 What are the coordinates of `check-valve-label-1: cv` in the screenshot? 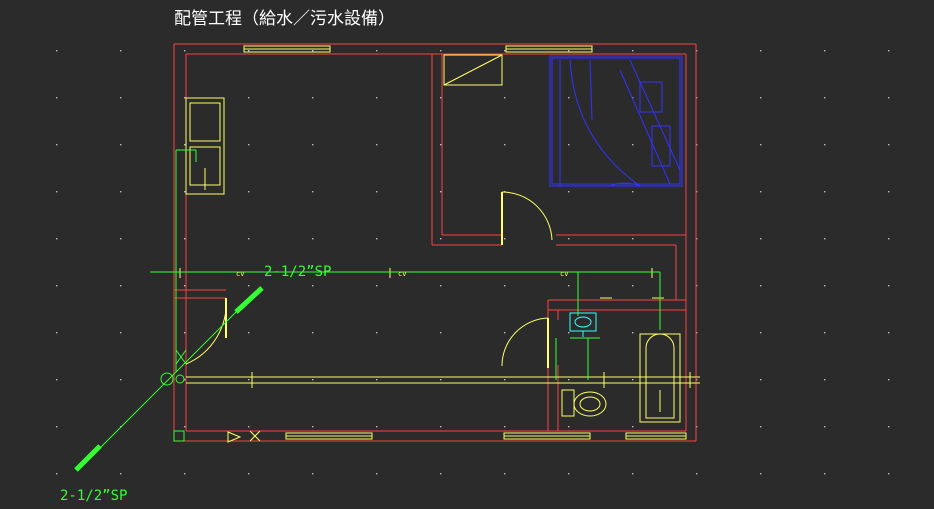 It's located at (240, 274).